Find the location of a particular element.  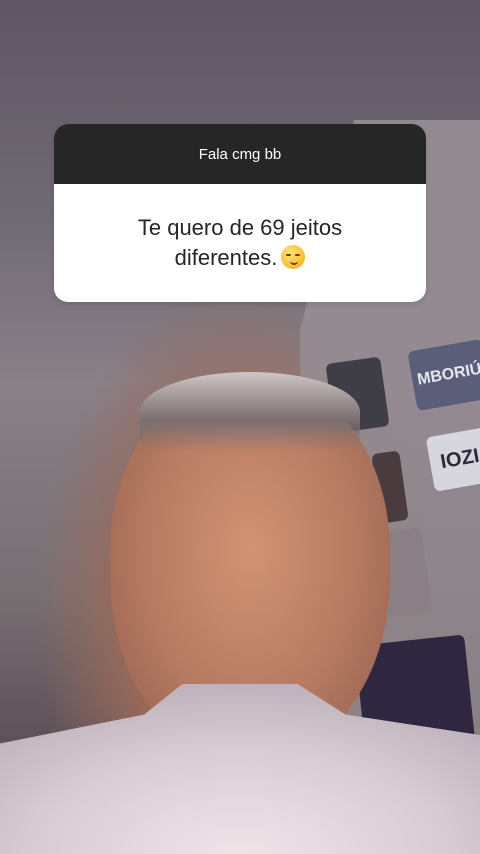

question-prompt: Fala cmg bb is located at coordinates (240, 154).